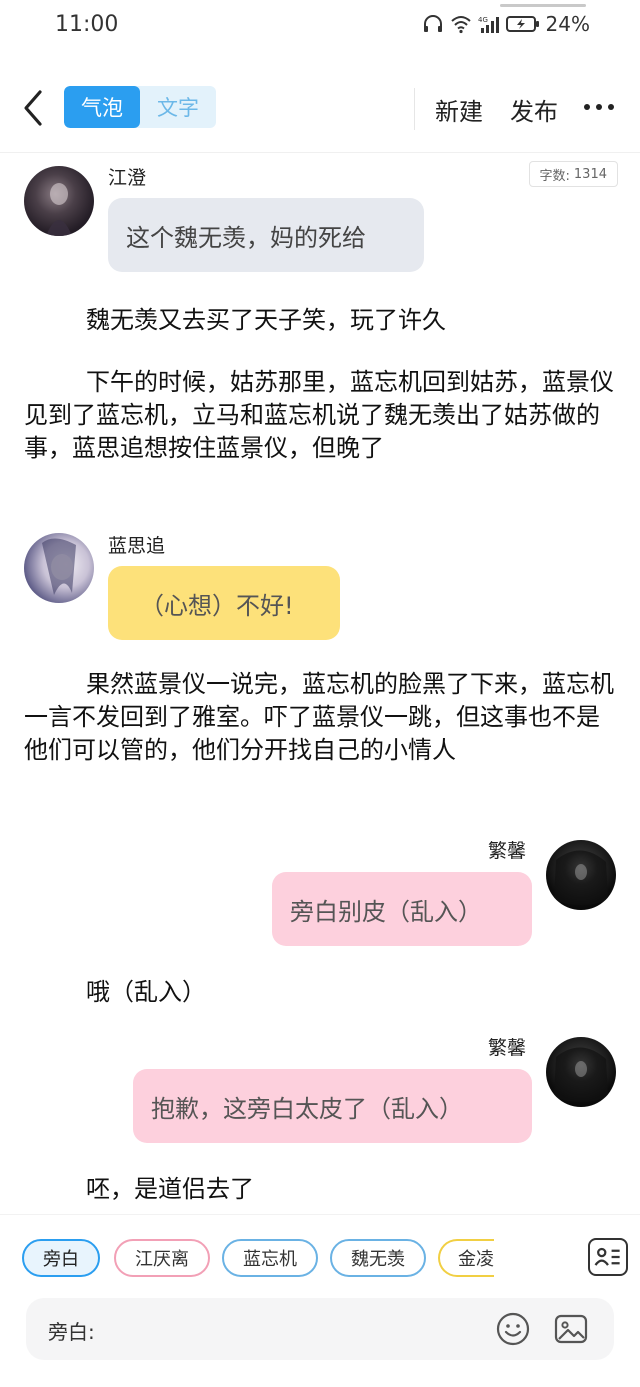 Image resolution: width=640 pixels, height=1387 pixels. I want to click on role-chip: 魏无羡, so click(378, 1258).